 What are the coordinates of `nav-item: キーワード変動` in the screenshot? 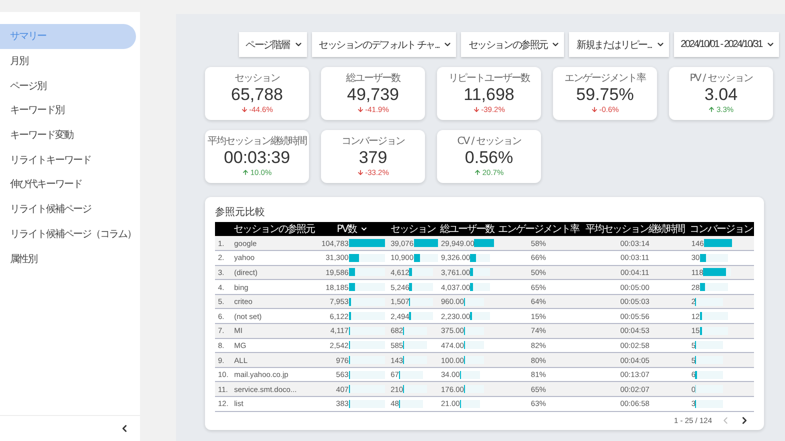 It's located at (68, 135).